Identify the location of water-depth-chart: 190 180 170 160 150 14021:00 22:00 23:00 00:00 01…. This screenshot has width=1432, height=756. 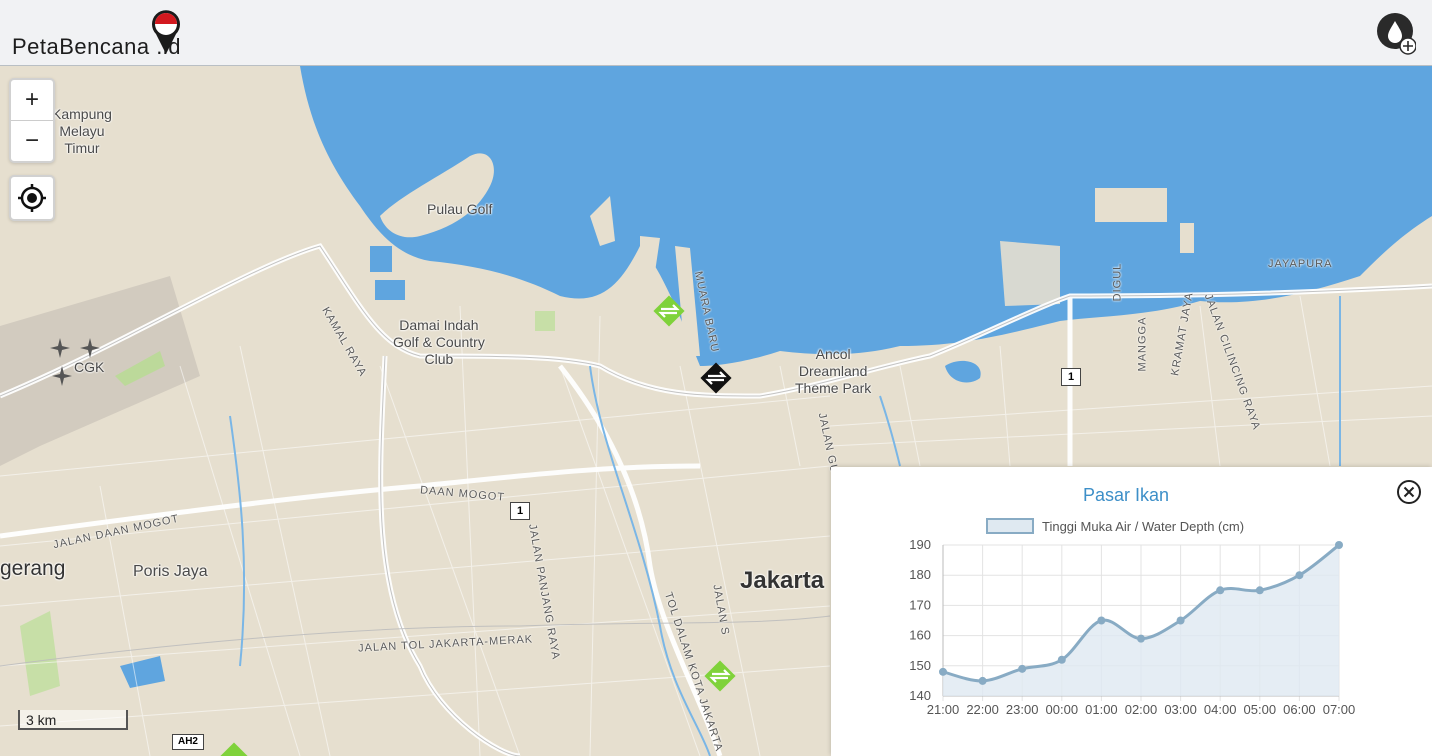
(1132, 627).